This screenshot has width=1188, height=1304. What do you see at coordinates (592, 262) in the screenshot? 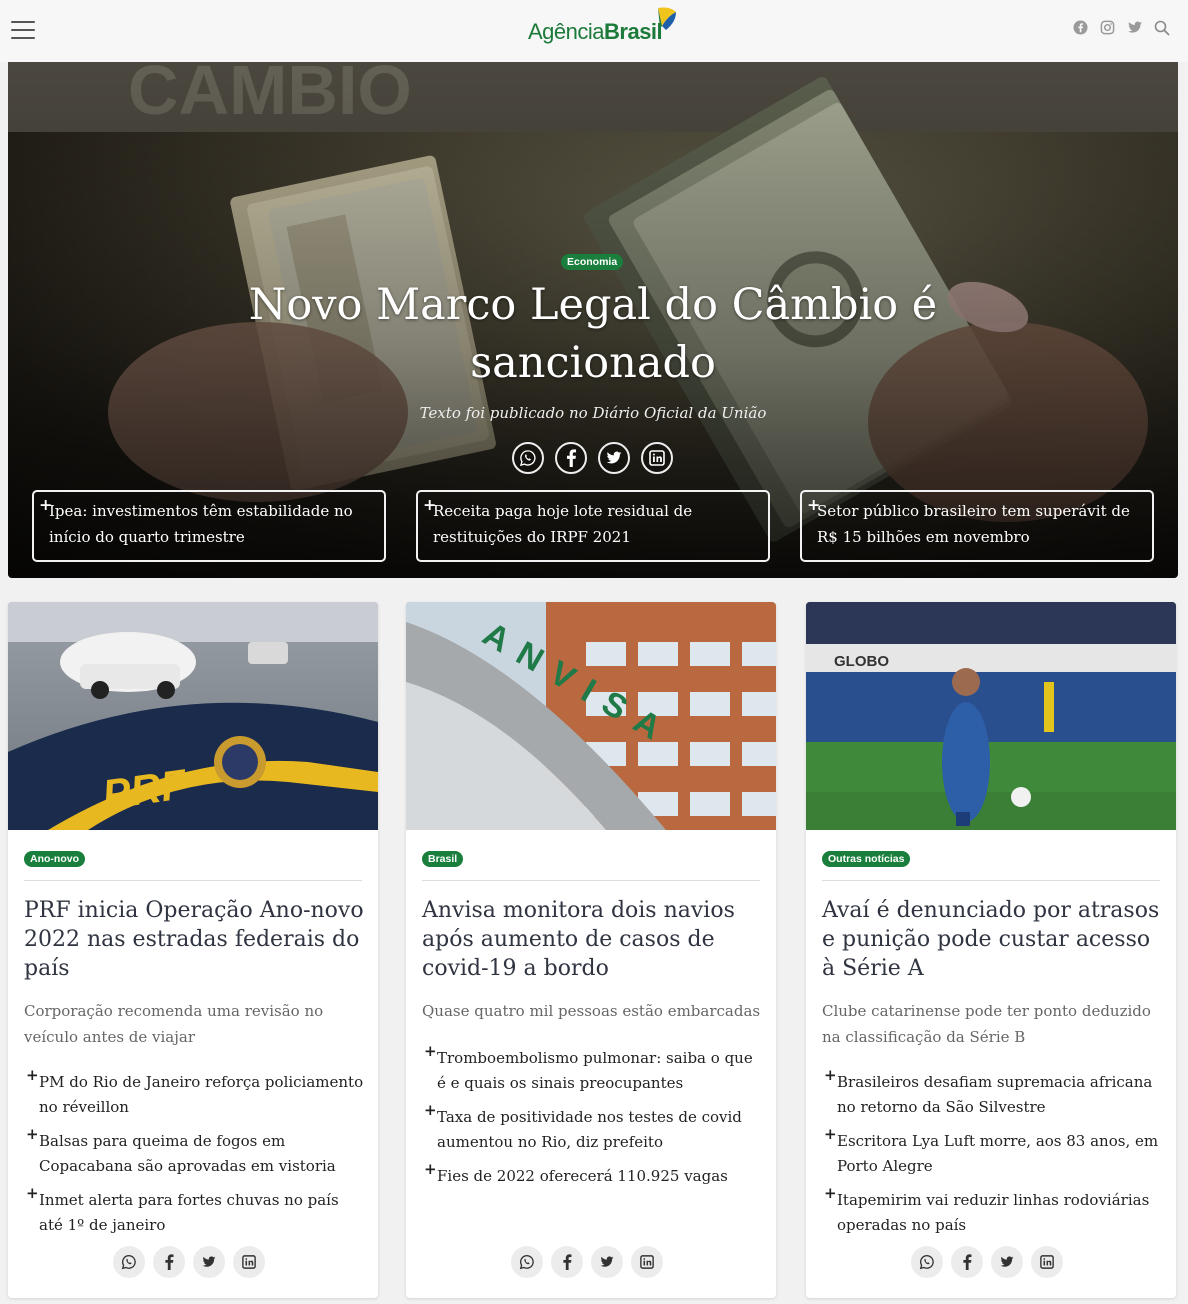
I see `hero-category-badge: Economia` at bounding box center [592, 262].